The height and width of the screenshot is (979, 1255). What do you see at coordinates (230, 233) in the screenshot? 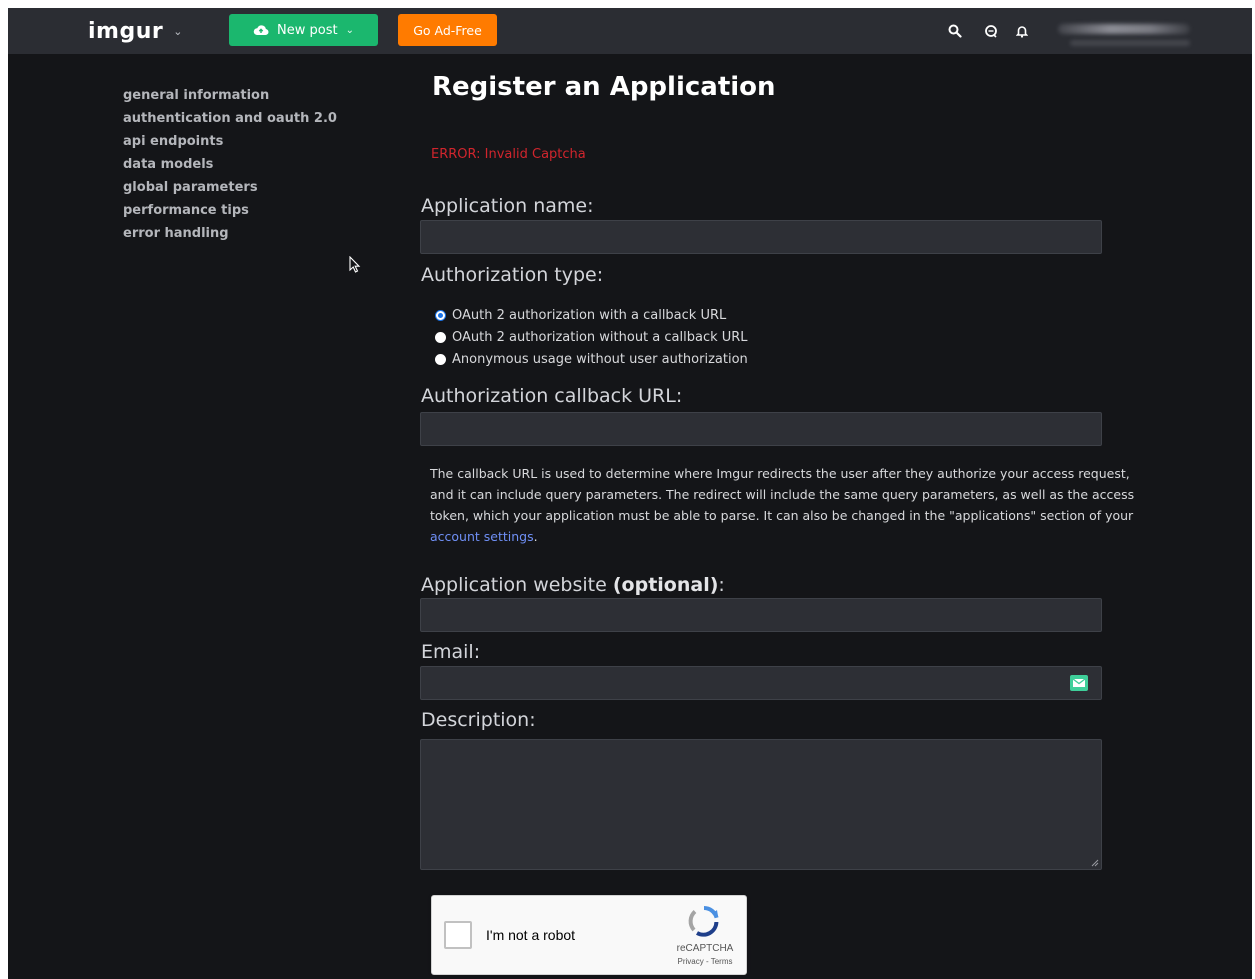
I see `sidebar-item-error-handling: error handling` at bounding box center [230, 233].